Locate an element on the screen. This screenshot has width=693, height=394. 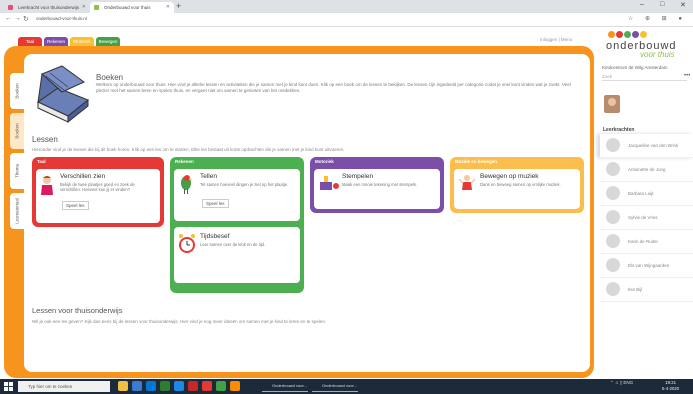
address-bar: ← → ↻ onderbouwd-voor-thuis.nl ☆ ⊕ ⊞ ● is located at coordinates (346, 20).